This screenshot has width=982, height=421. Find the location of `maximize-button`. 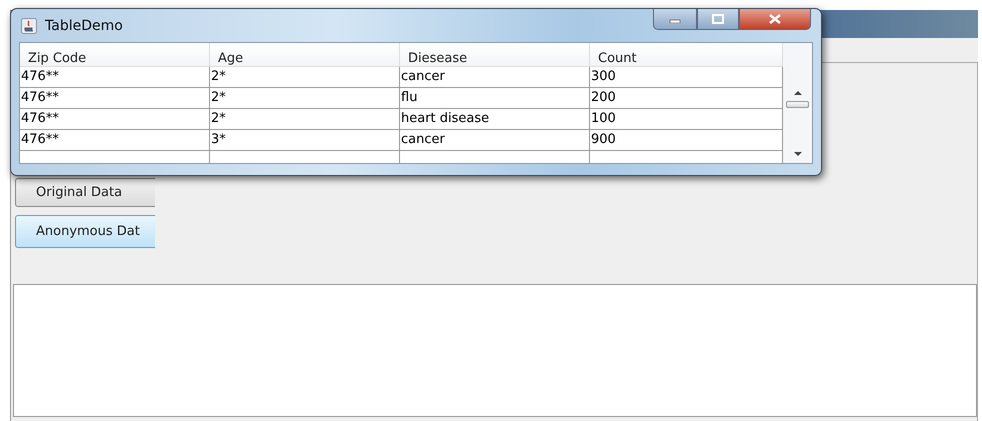

maximize-button is located at coordinates (718, 19).